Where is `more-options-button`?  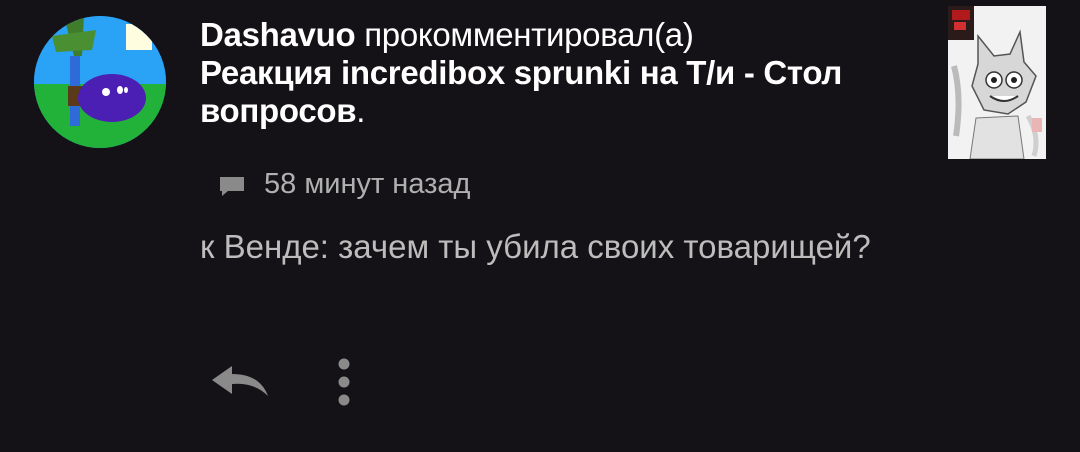 more-options-button is located at coordinates (344, 382).